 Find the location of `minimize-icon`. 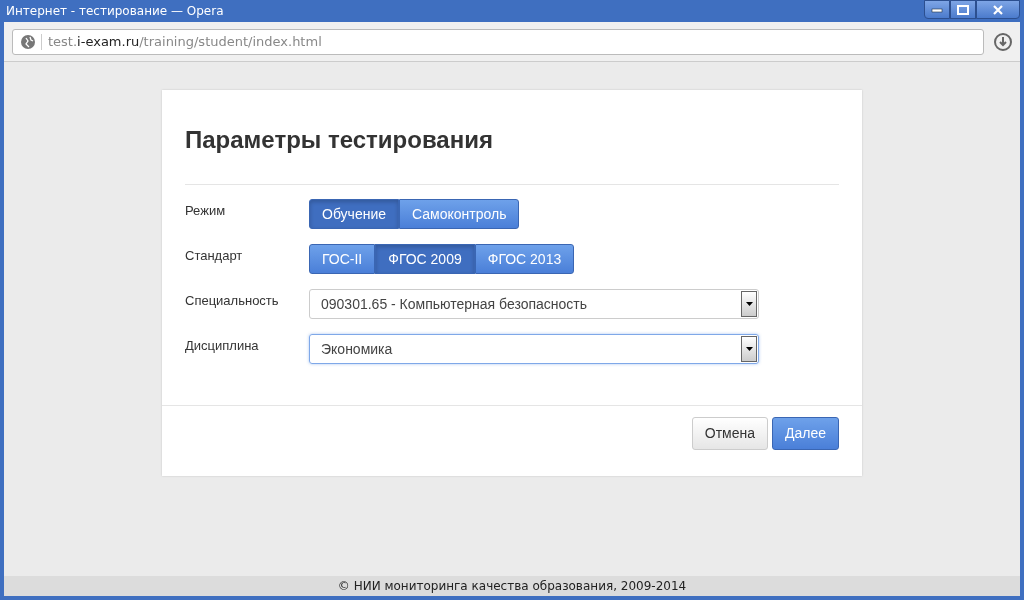

minimize-icon is located at coordinates (937, 9).